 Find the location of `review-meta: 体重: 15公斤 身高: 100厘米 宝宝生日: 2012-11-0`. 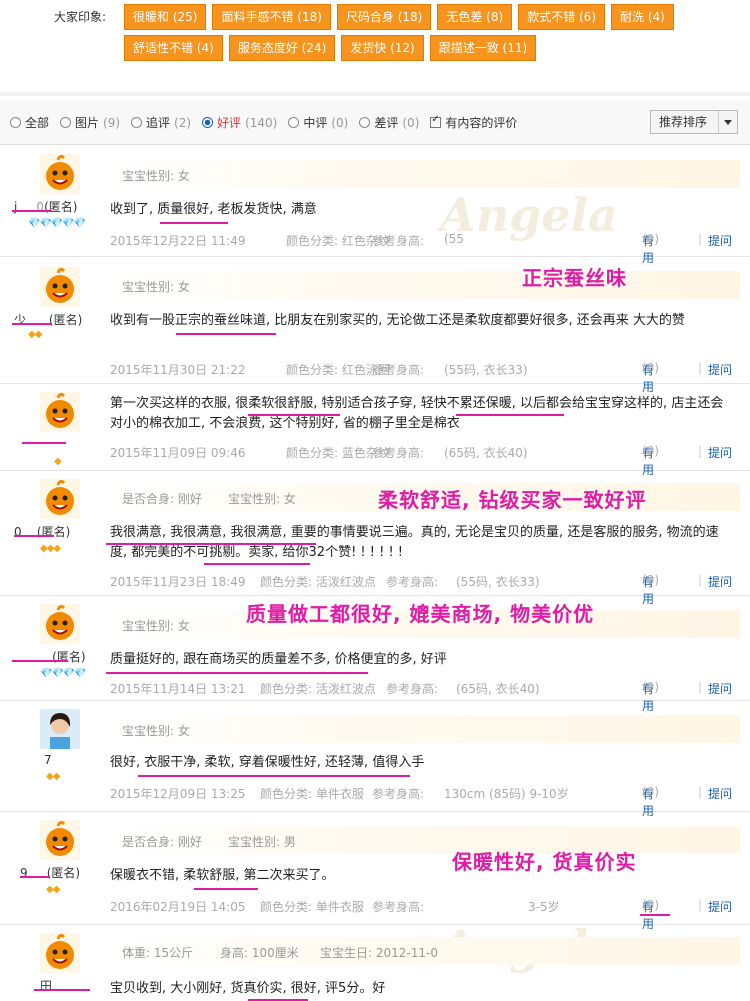

review-meta: 体重: 15公斤 身高: 100厘米 宝宝生日: 2012-11-0 is located at coordinates (425, 951).